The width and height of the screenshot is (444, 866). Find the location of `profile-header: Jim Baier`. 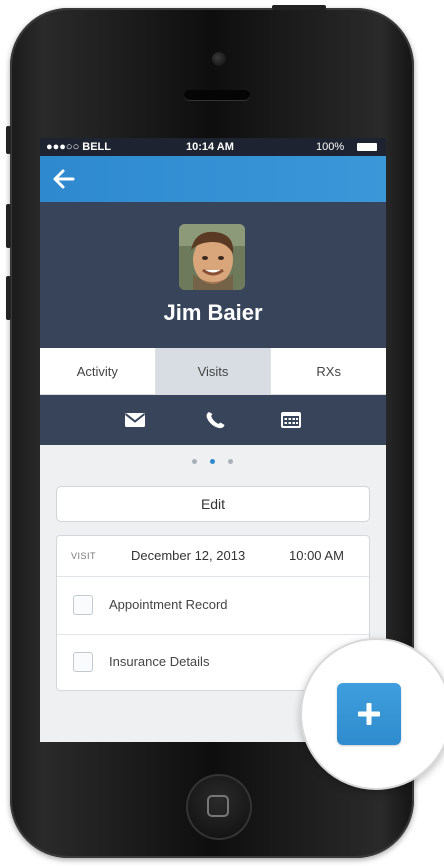

profile-header: Jim Baier is located at coordinates (213, 275).